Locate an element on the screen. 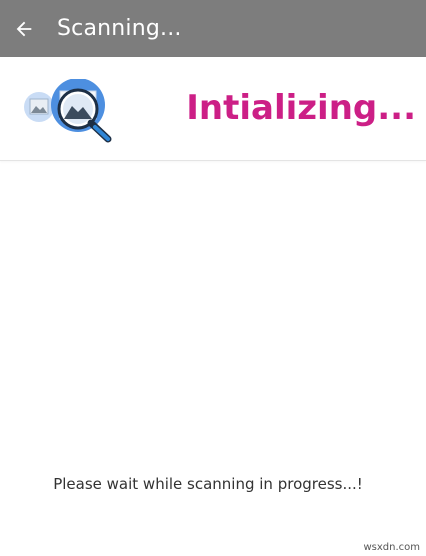 This screenshot has height=556, width=426. watermark: wsxdn.com is located at coordinates (391, 547).